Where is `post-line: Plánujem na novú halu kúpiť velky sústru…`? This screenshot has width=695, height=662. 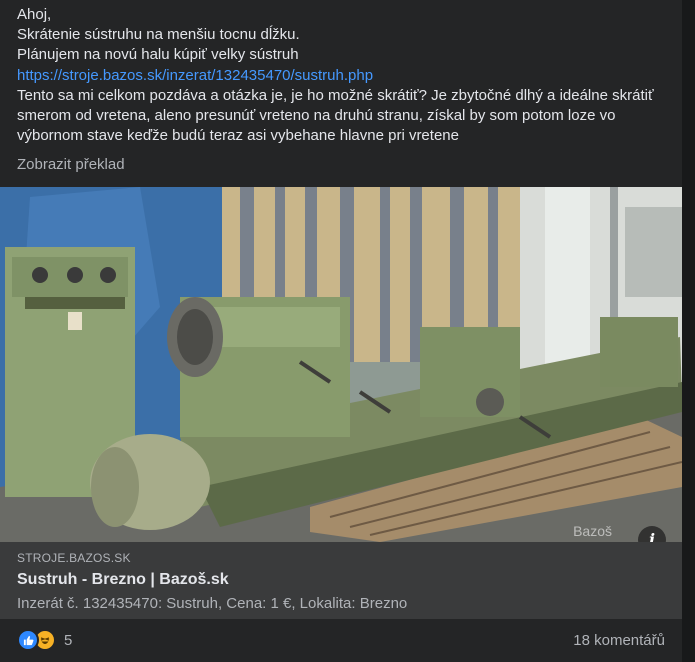 post-line: Plánujem na novú halu kúpiť velky sústru… is located at coordinates (158, 55).